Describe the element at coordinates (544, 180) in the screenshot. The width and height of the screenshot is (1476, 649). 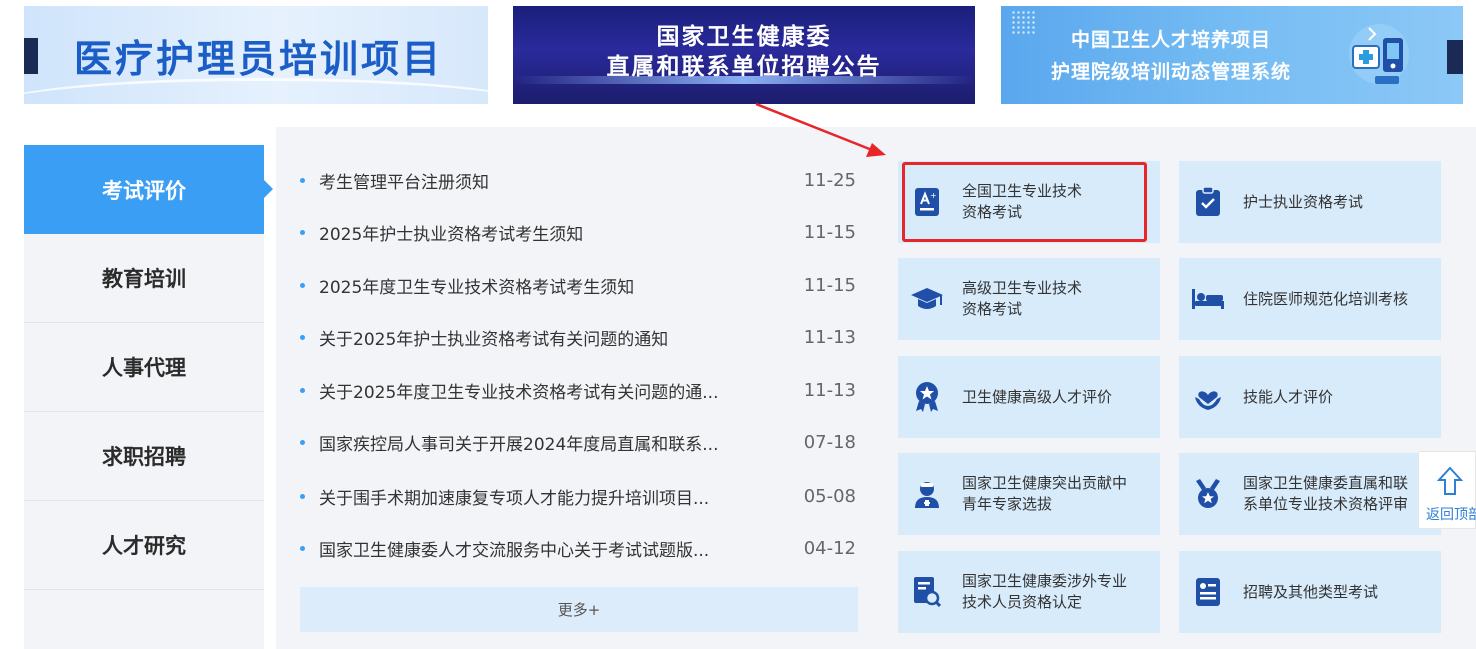
I see `news-title: 考生管理平台注册须知` at that location.